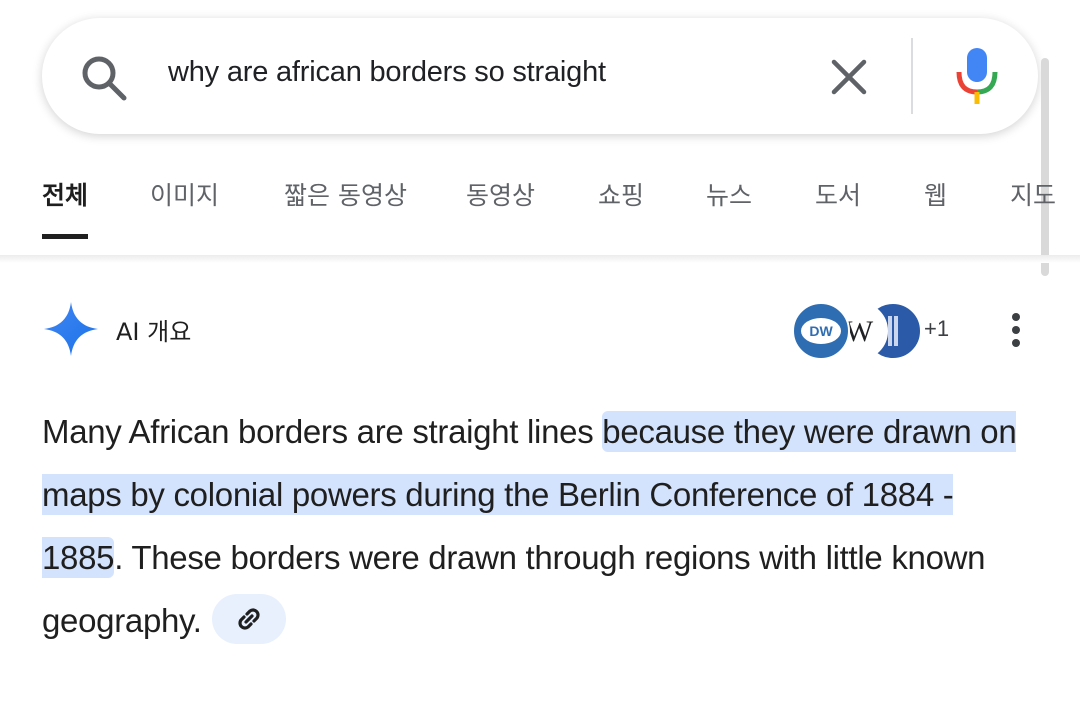  Describe the element at coordinates (621, 194) in the screenshot. I see `tab-shopping: 쇼핑` at that location.